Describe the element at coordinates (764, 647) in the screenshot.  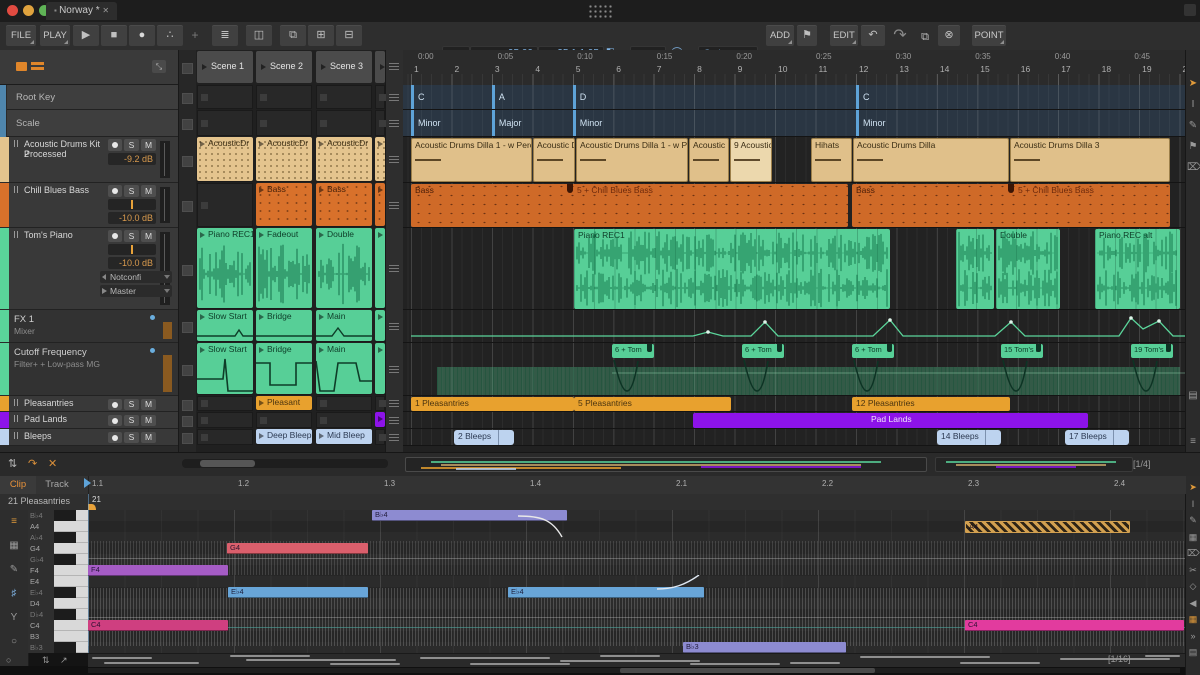
I see `midi-note: B♭3` at that location.